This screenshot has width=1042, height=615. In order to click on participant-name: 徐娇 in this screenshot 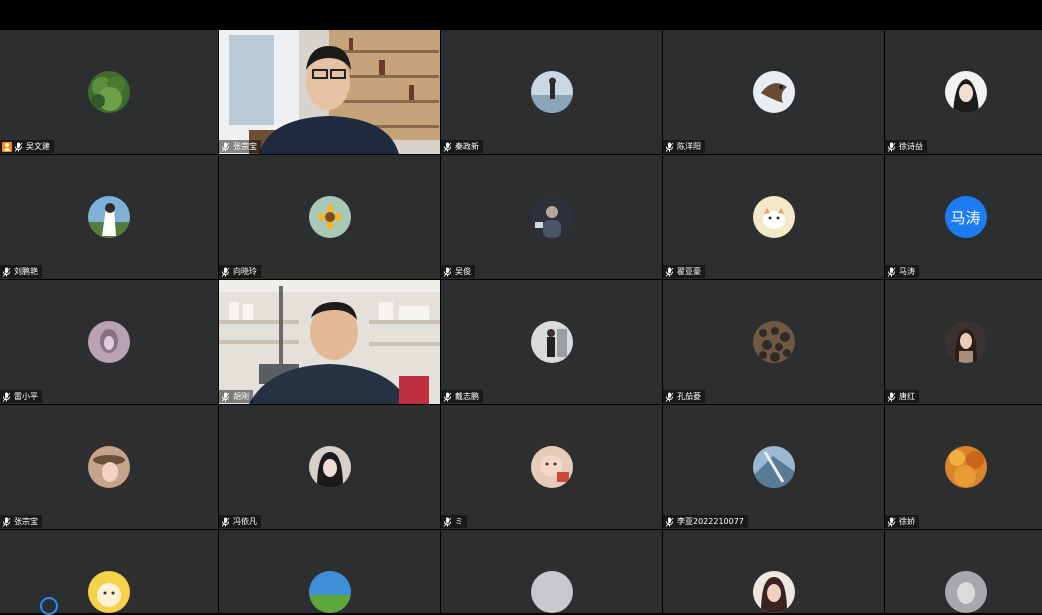, I will do `click(907, 521)`.